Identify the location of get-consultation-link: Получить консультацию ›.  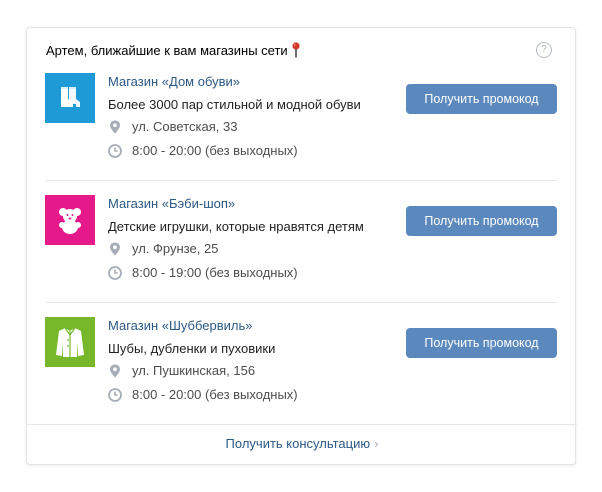
(302, 443).